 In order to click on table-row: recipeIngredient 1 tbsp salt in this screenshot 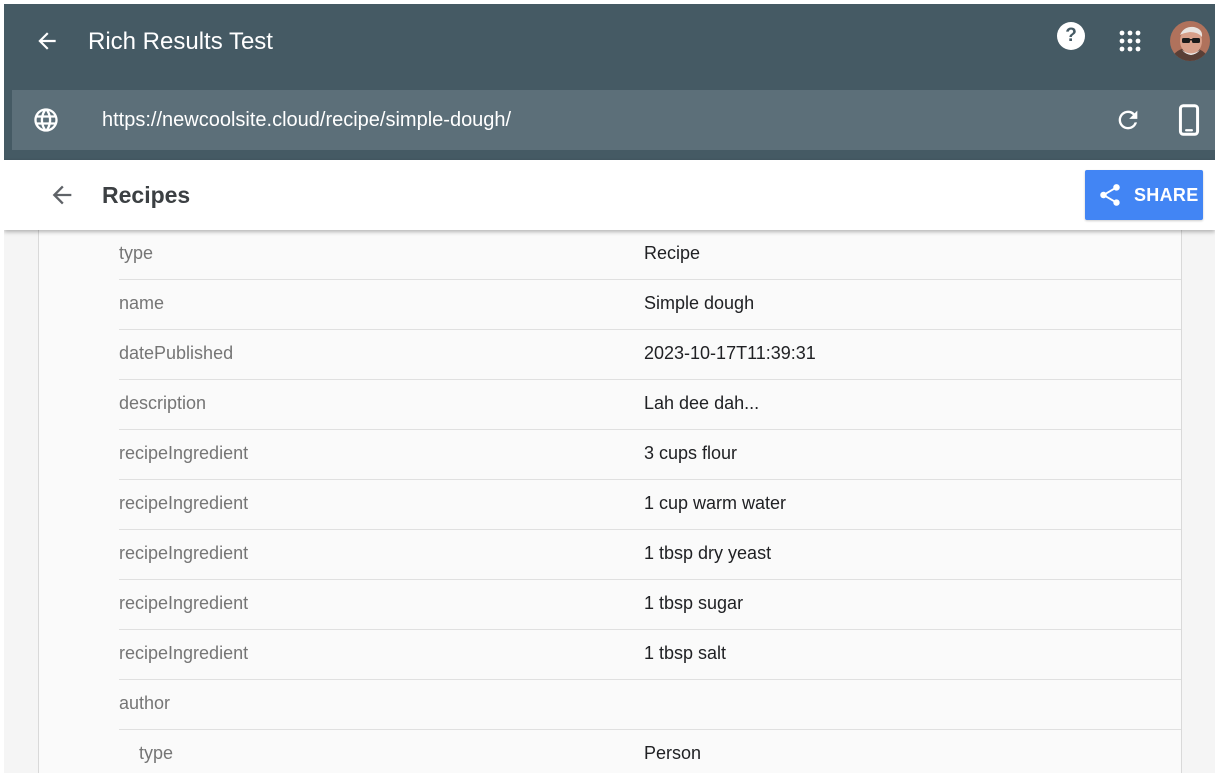, I will do `click(650, 655)`.